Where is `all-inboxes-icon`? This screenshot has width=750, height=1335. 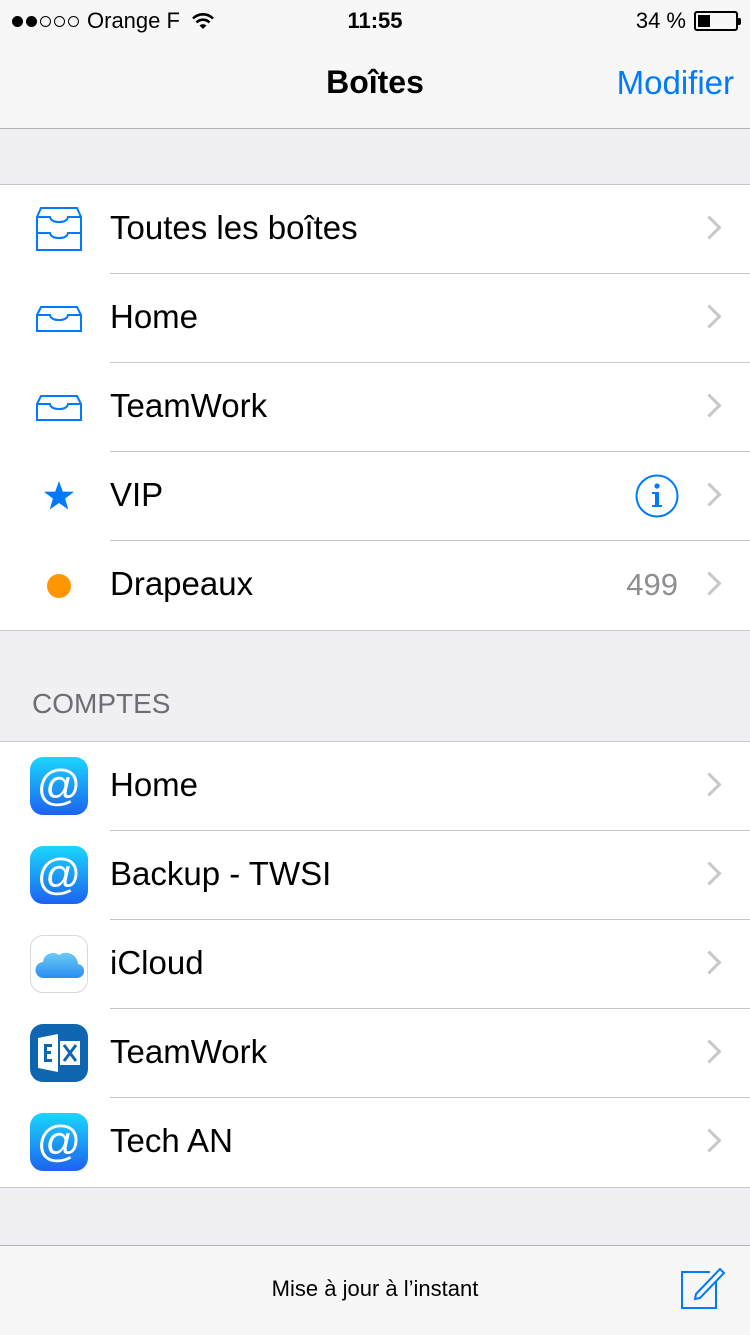 all-inboxes-icon is located at coordinates (59, 229).